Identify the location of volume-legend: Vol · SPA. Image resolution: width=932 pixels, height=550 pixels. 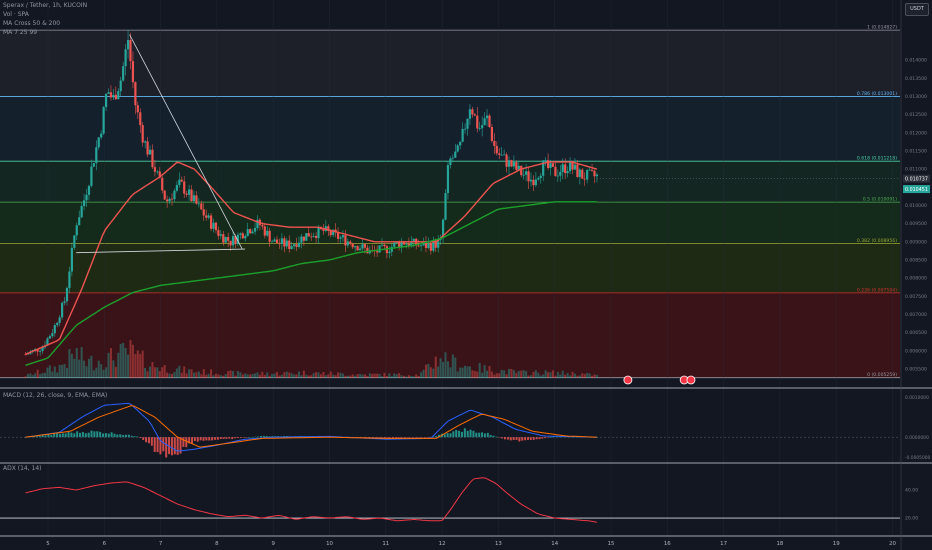
(16, 14).